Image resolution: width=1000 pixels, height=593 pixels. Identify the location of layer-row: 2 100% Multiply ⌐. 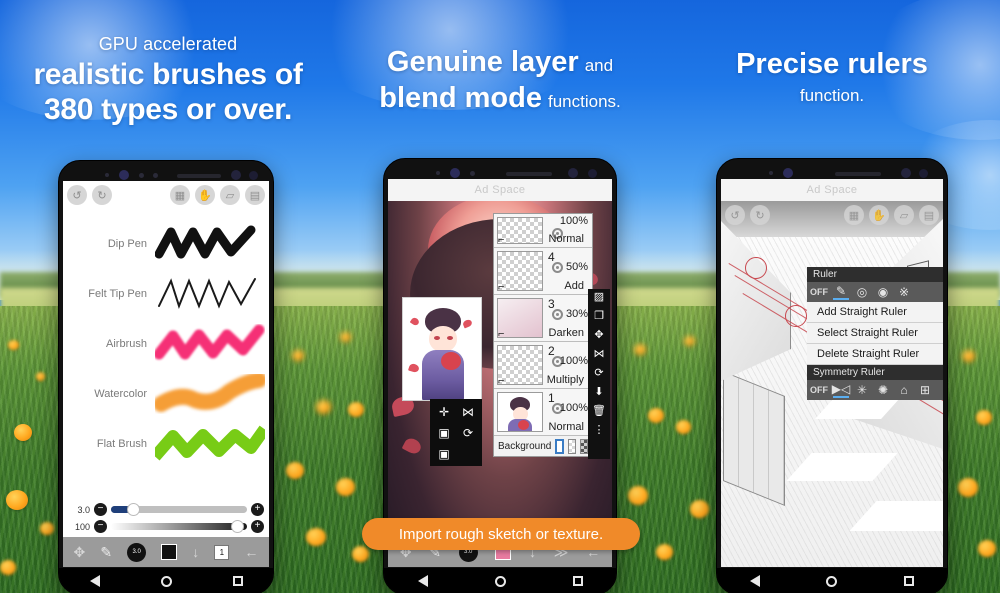
(543, 365).